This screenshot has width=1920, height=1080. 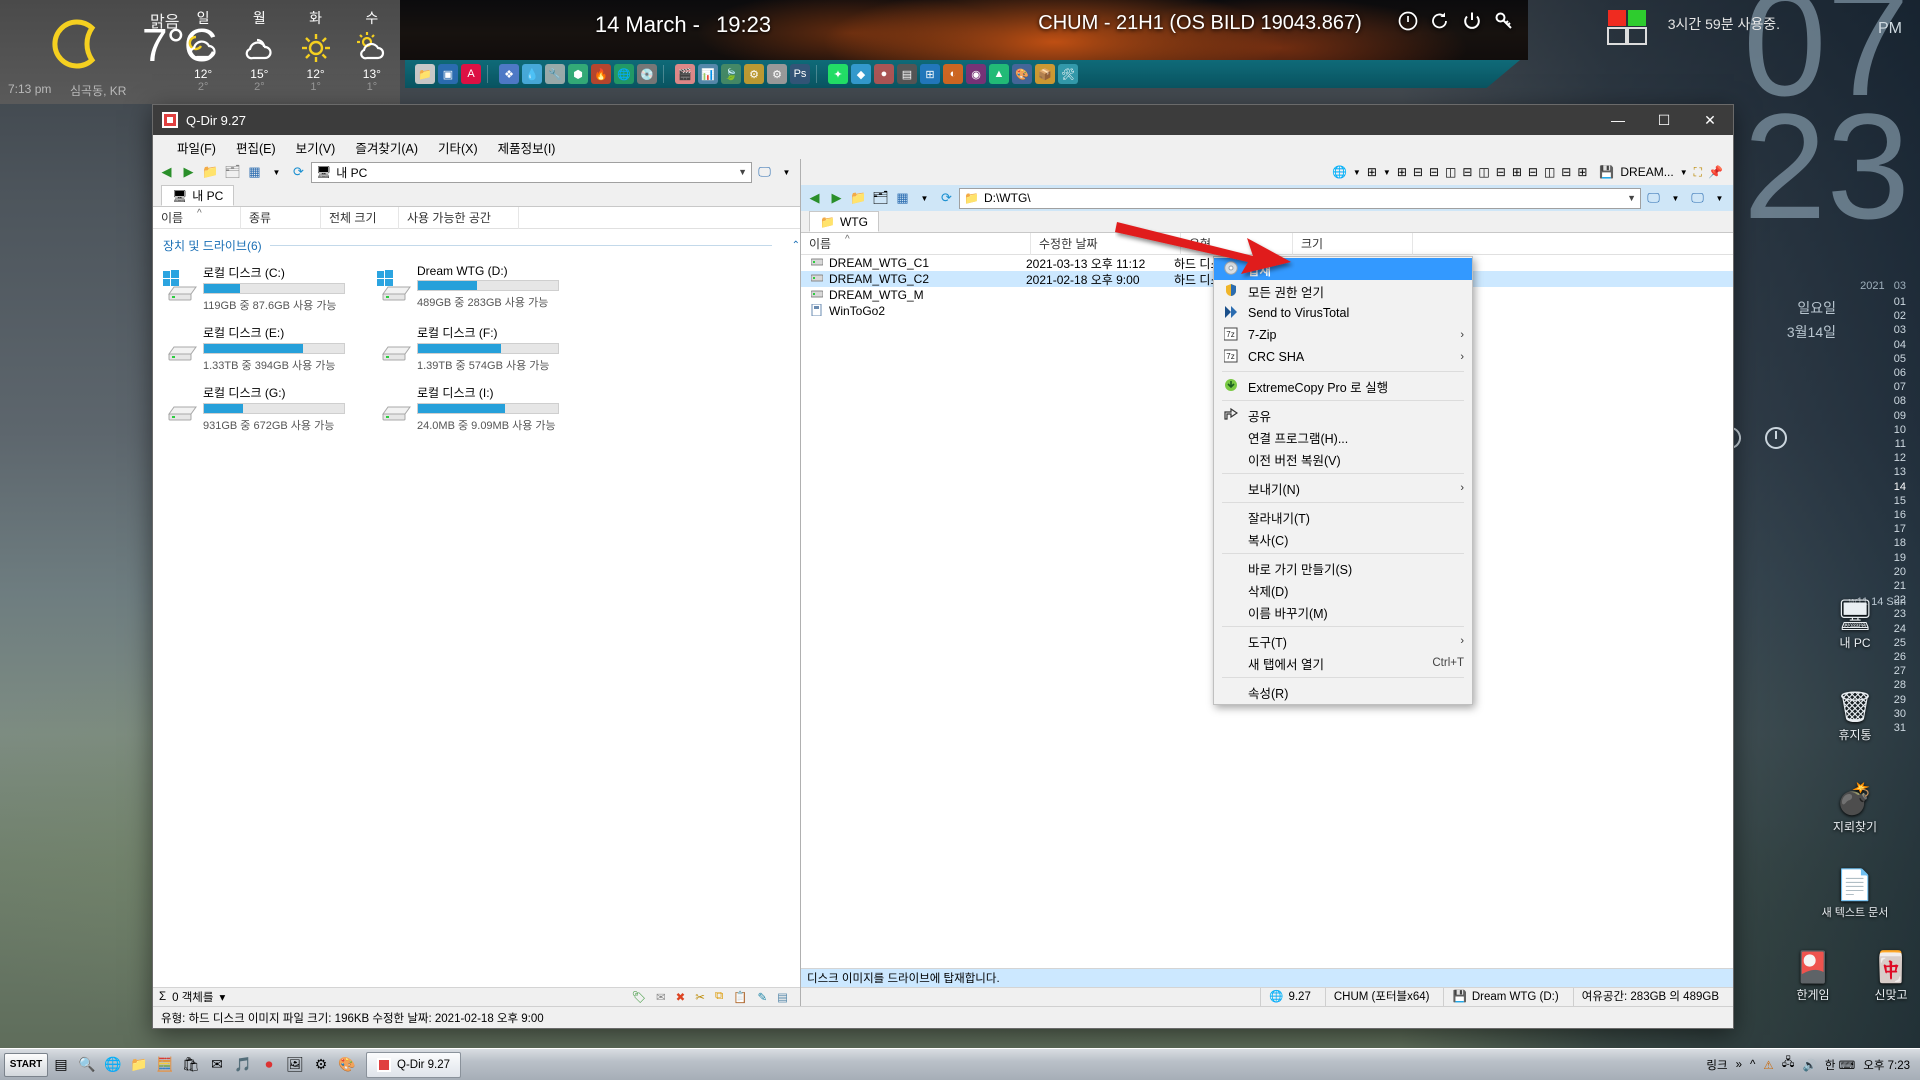 I want to click on calendar-day: 15, so click(x=1876, y=501).